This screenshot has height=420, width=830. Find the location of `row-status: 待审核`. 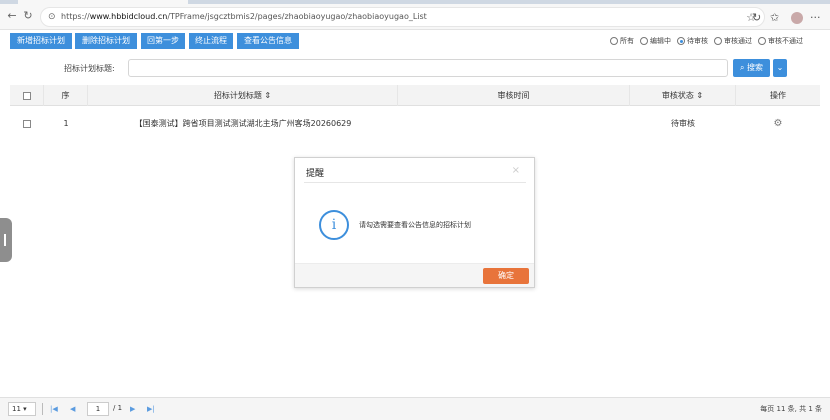

row-status: 待审核 is located at coordinates (683, 123).